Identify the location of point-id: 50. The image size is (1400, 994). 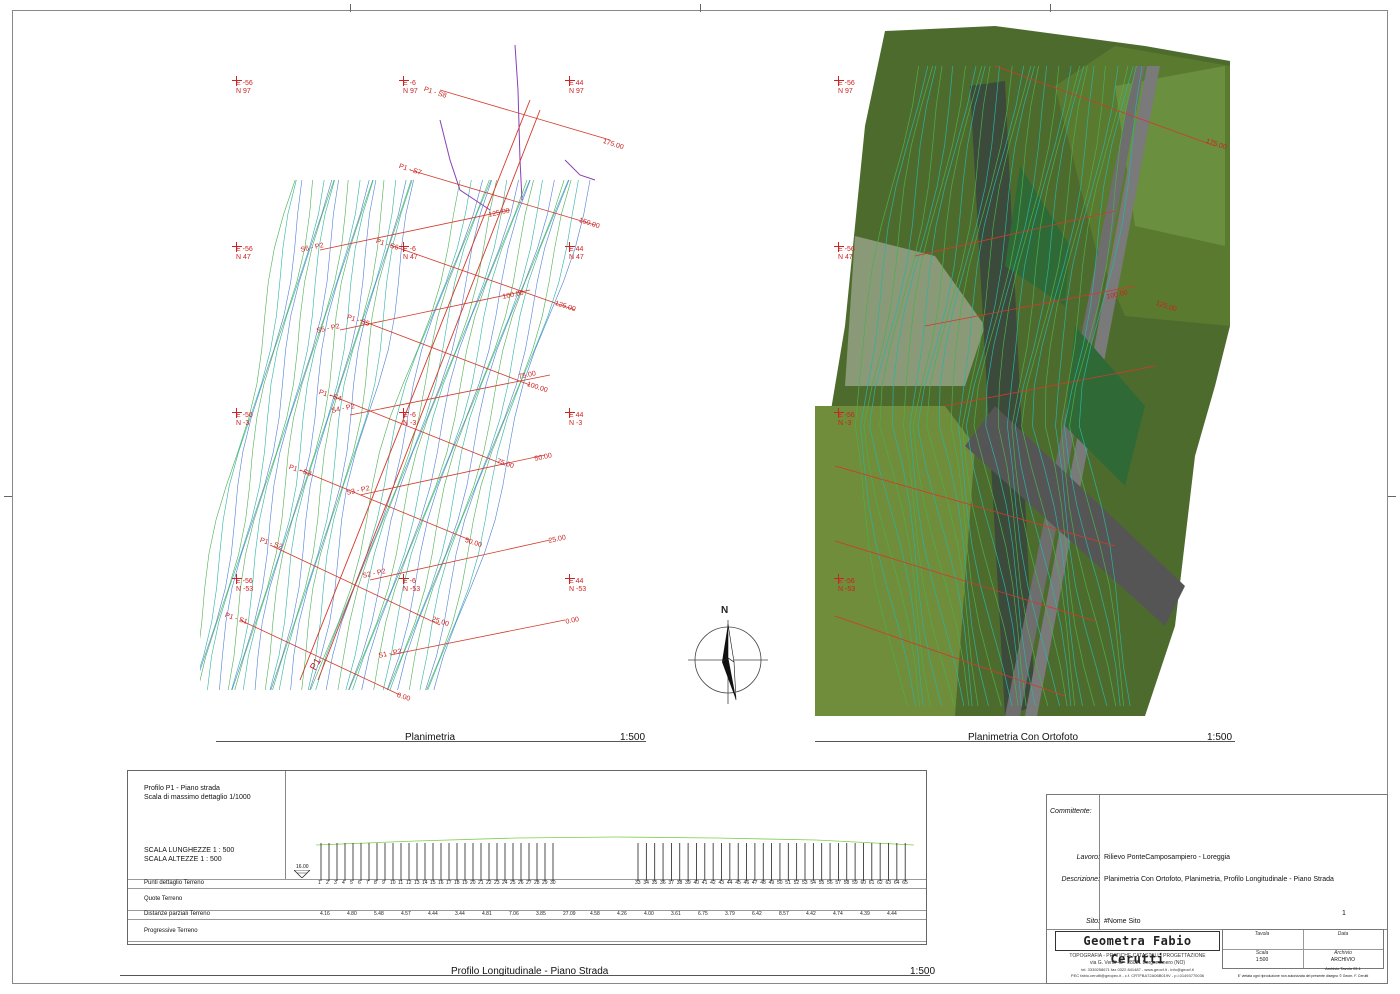
(779, 883).